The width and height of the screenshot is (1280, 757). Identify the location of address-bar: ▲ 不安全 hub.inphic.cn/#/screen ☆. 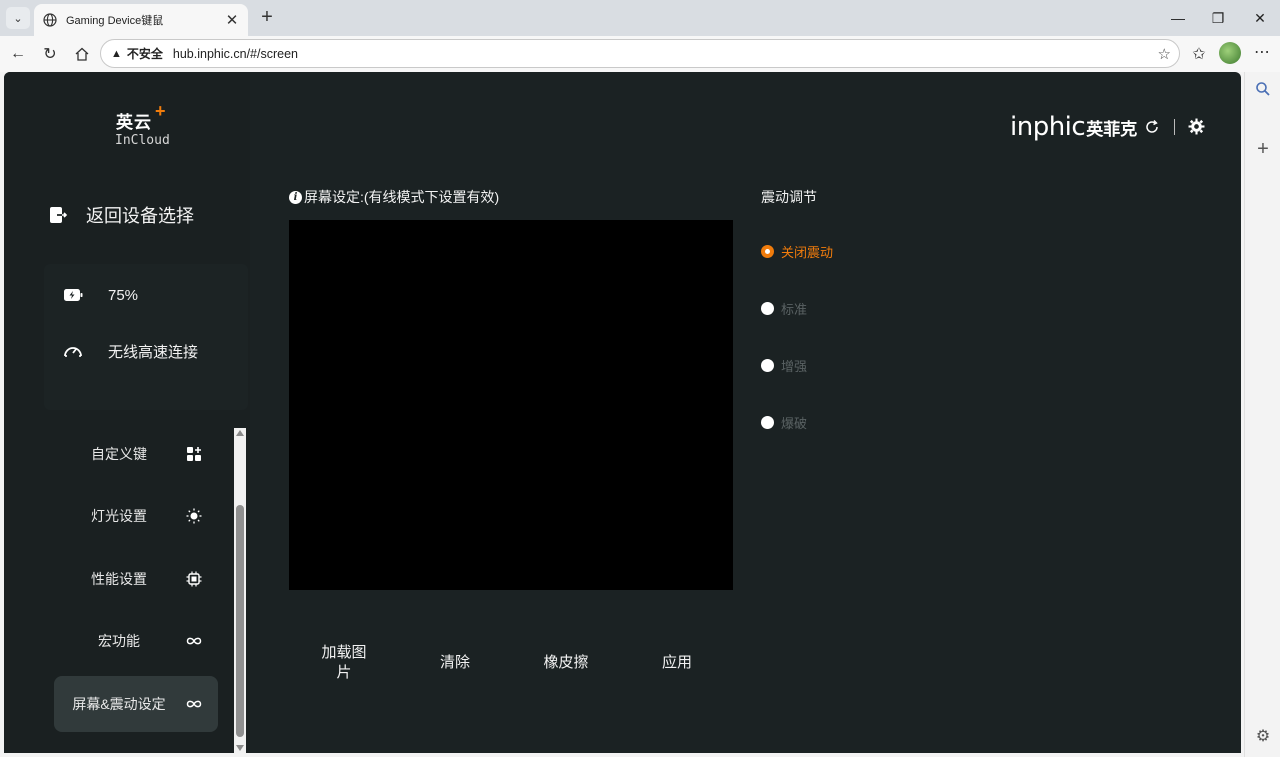
(640, 53).